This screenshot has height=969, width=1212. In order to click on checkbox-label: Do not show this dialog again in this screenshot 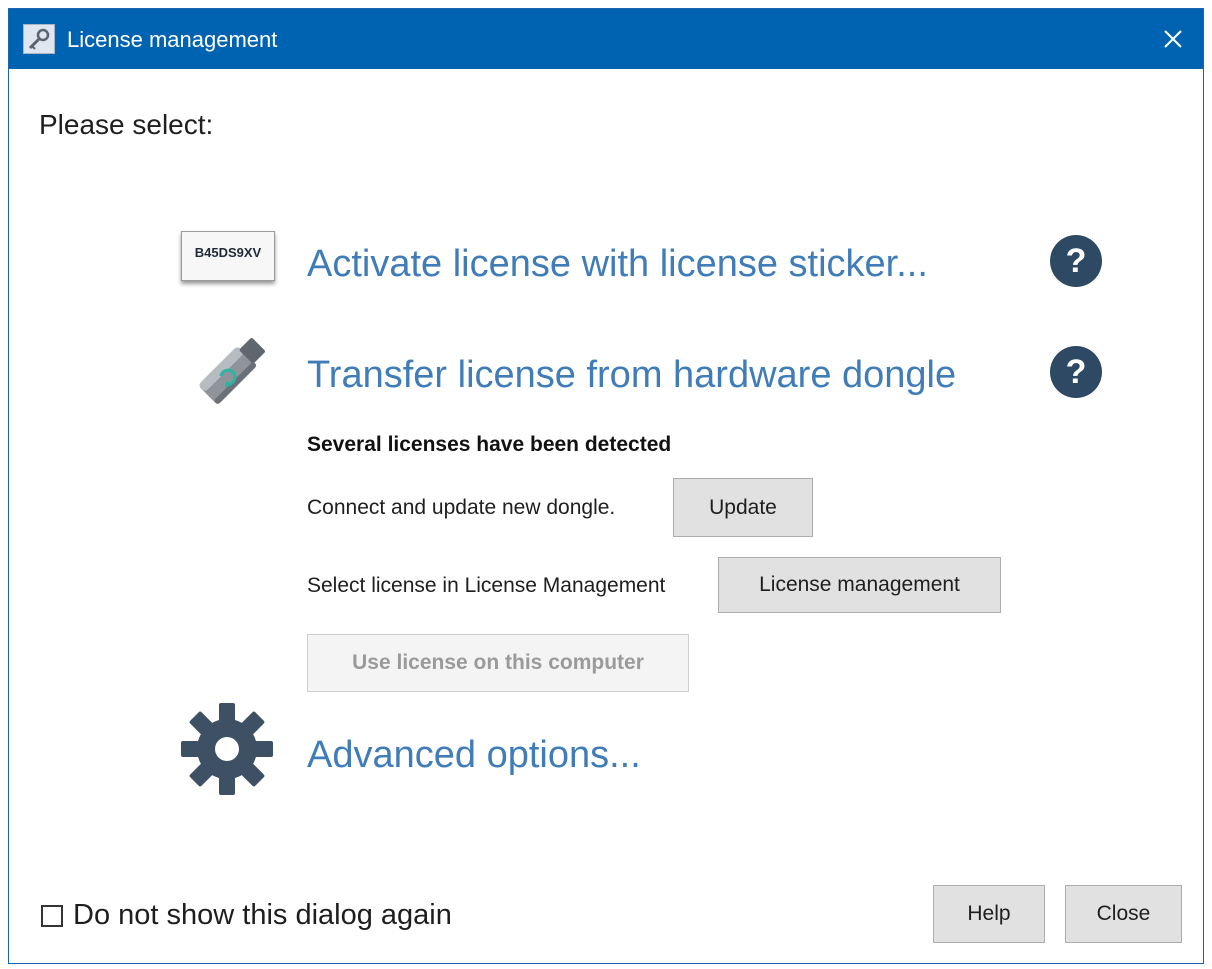, I will do `click(262, 915)`.